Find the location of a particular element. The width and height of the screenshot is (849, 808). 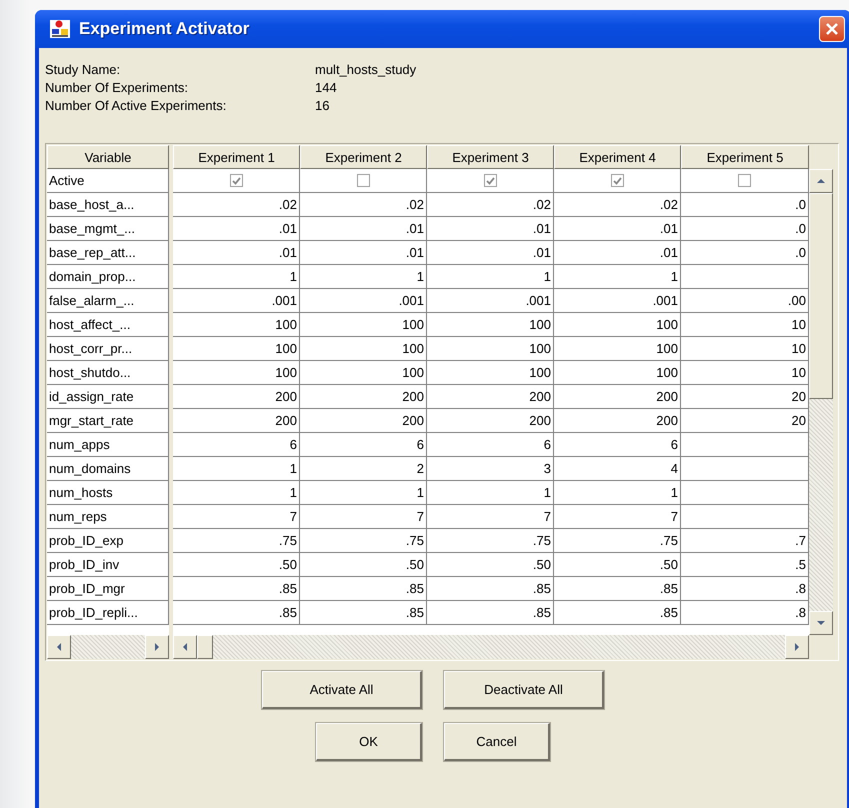

dialog-button: Cancel is located at coordinates (497, 742).